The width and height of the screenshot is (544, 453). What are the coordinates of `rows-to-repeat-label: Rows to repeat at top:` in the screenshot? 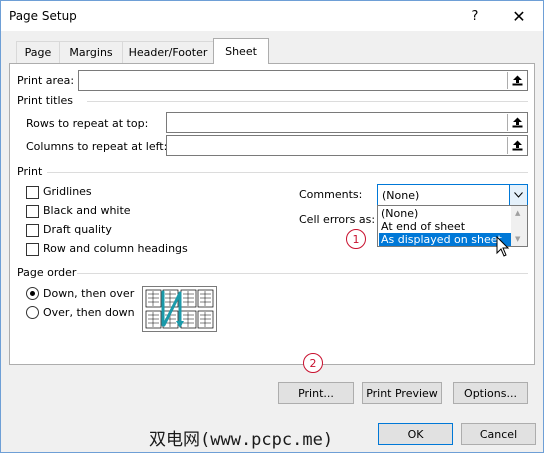 It's located at (87, 123).